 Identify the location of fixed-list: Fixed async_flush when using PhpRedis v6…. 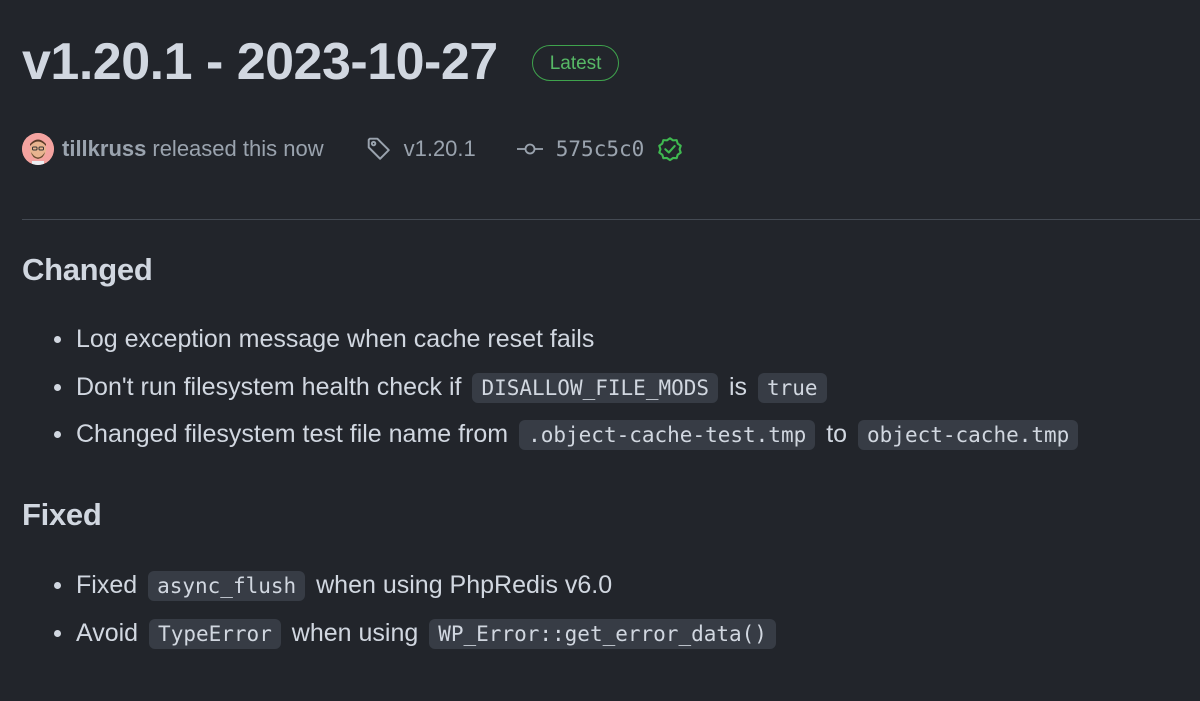
(401, 613).